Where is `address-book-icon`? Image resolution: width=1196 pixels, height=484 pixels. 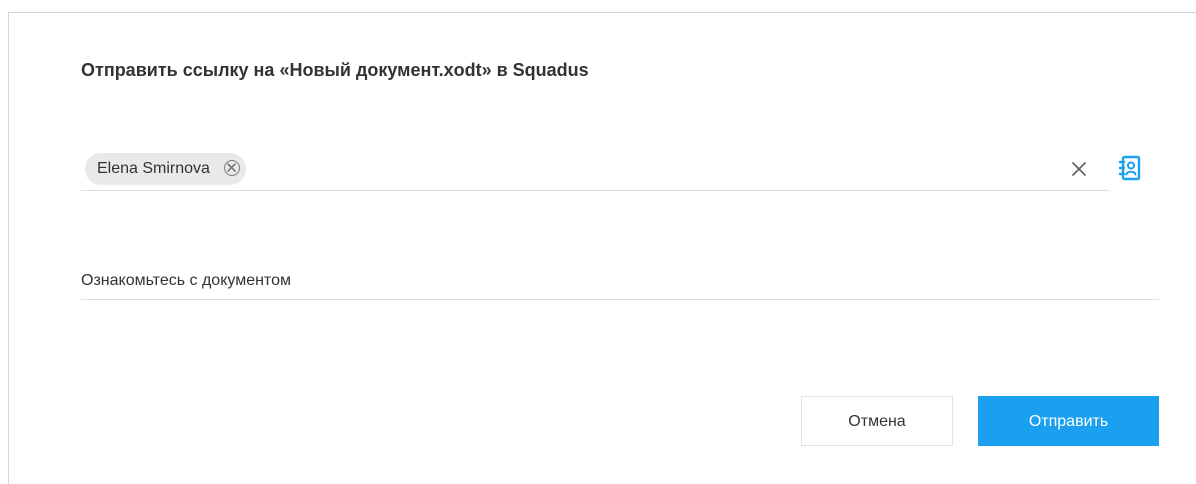
address-book-icon is located at coordinates (1130, 168).